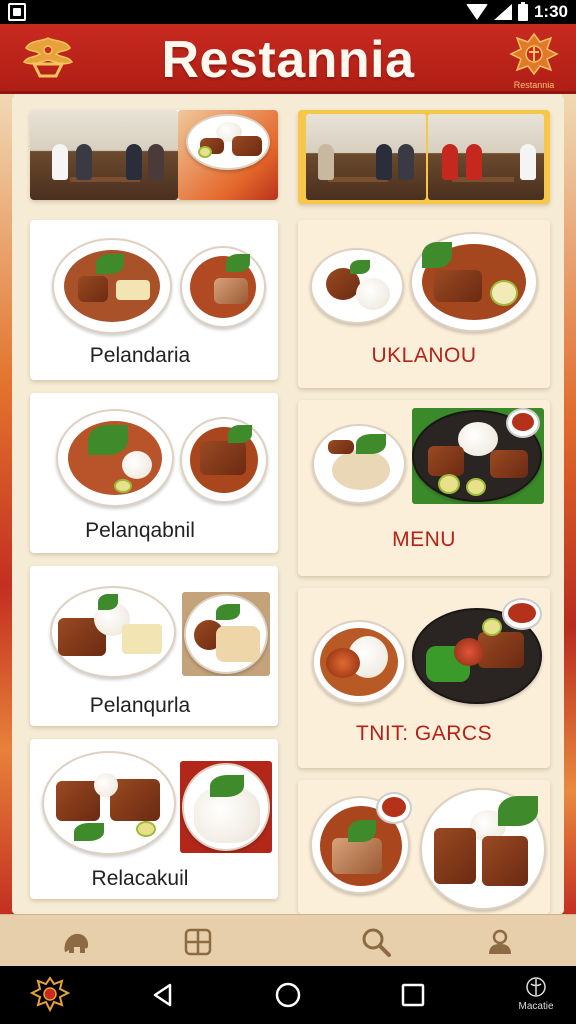 The image size is (576, 1024). What do you see at coordinates (154, 819) in the screenshot?
I see `menu-card-left-4: Relacakuil` at bounding box center [154, 819].